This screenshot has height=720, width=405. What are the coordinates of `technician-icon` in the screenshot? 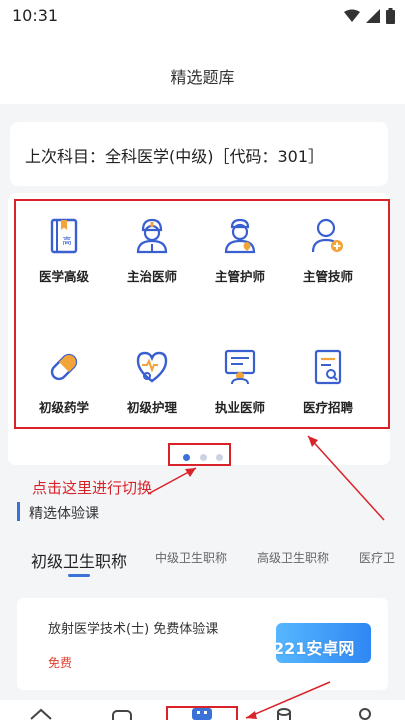 It's located at (327, 235).